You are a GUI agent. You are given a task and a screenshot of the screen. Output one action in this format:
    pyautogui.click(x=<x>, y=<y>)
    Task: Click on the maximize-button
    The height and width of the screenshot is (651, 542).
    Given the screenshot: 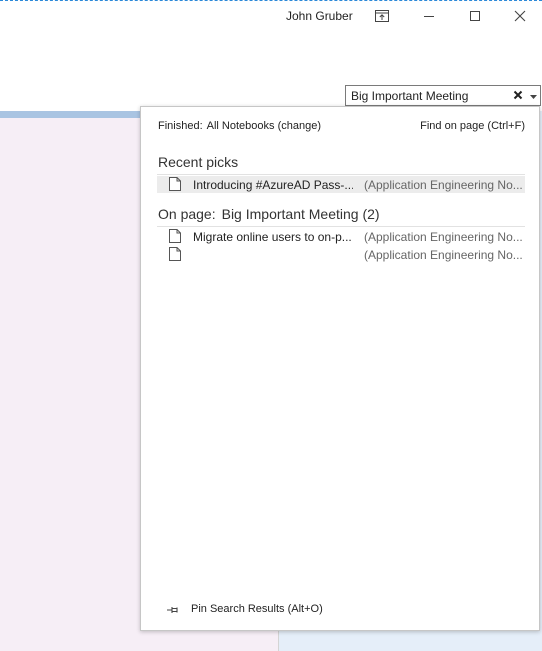 What is the action you would take?
    pyautogui.click(x=475, y=16)
    